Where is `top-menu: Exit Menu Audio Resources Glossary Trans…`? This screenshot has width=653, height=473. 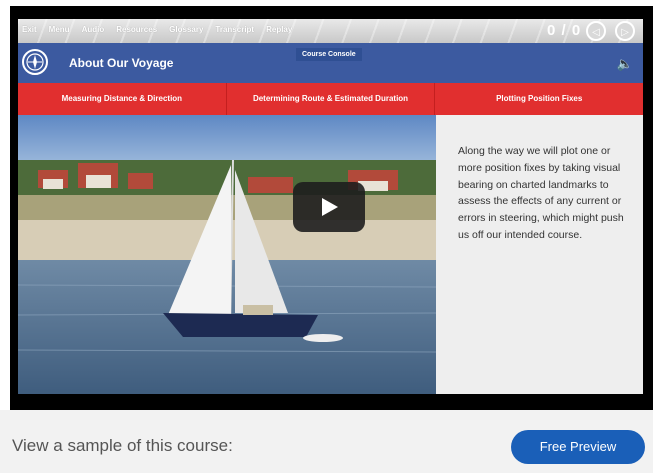
top-menu: Exit Menu Audio Resources Glossary Trans… is located at coordinates (157, 29).